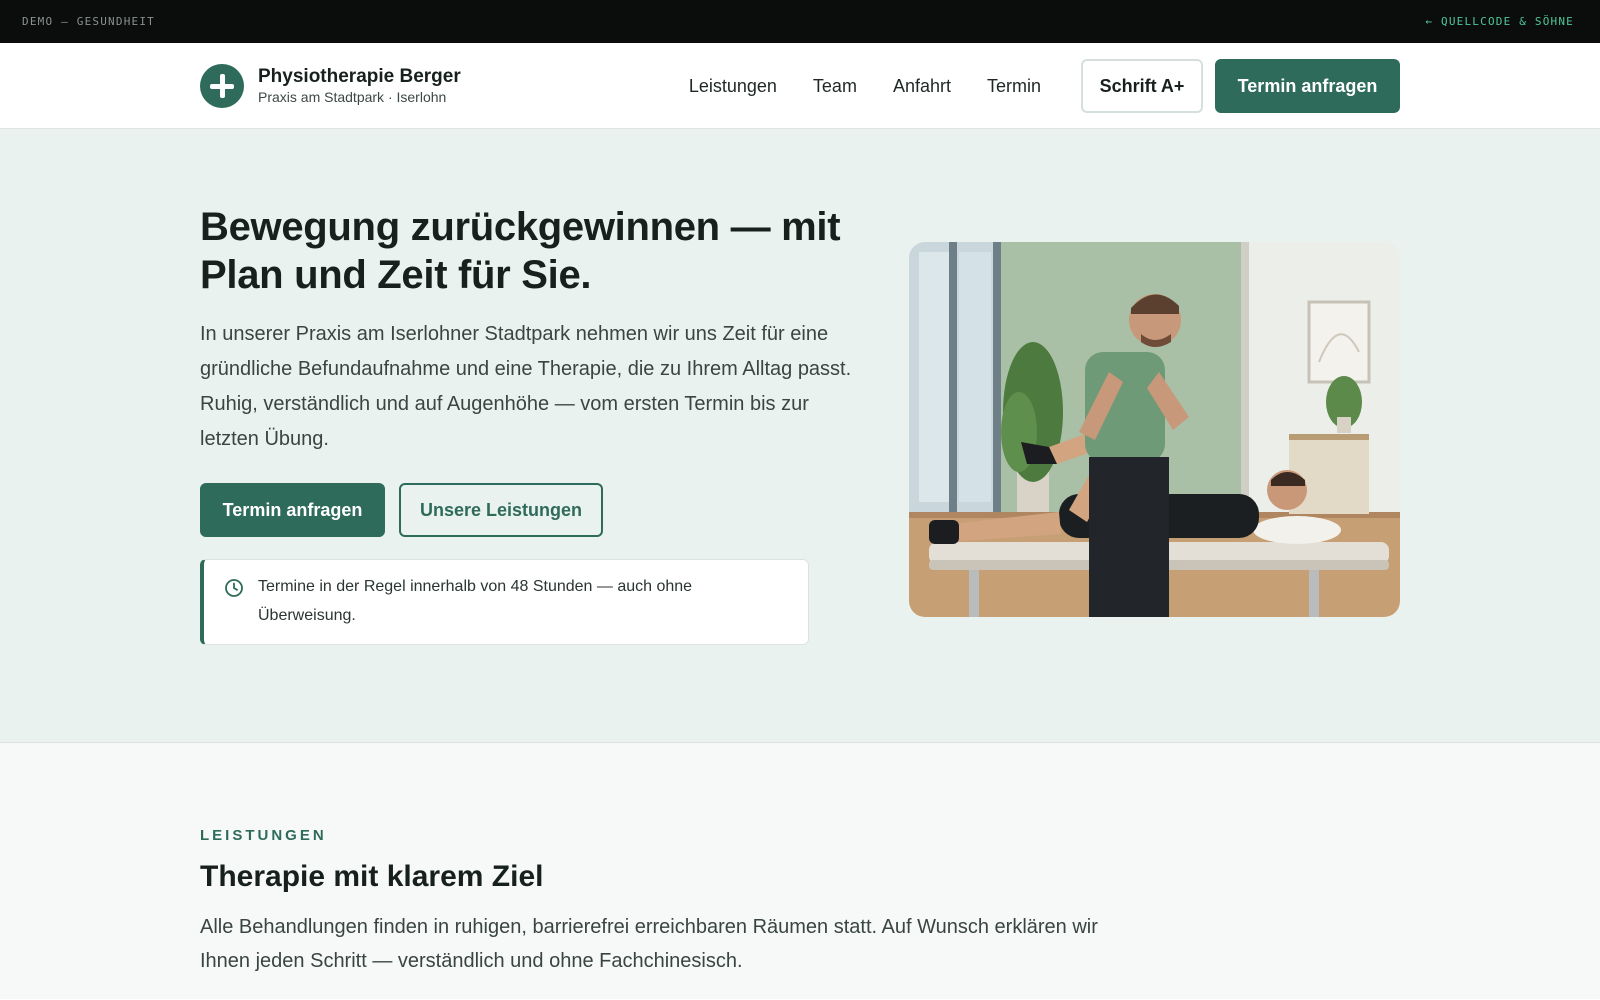  I want to click on clock-icon, so click(234, 588).